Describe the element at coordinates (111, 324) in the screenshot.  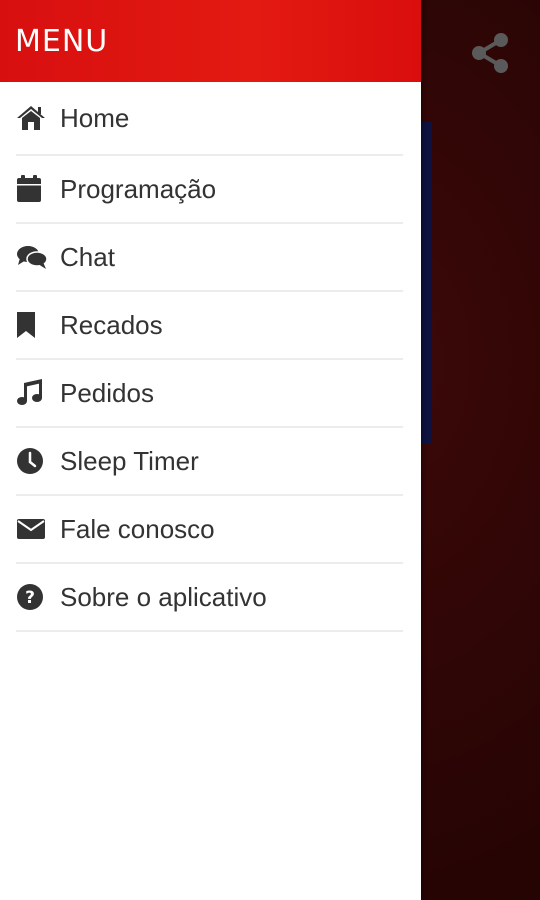
I see `menu-item-label: Recados` at that location.